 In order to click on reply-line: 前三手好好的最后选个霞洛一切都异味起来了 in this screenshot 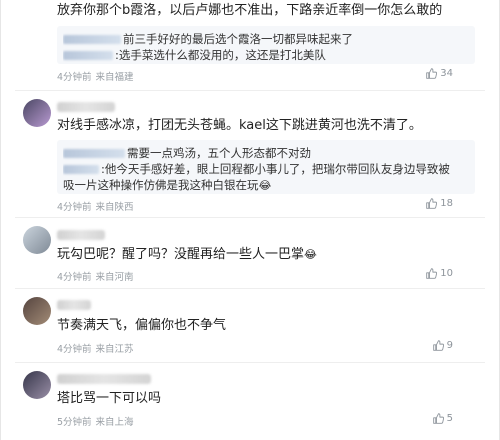, I will do `click(266, 39)`.